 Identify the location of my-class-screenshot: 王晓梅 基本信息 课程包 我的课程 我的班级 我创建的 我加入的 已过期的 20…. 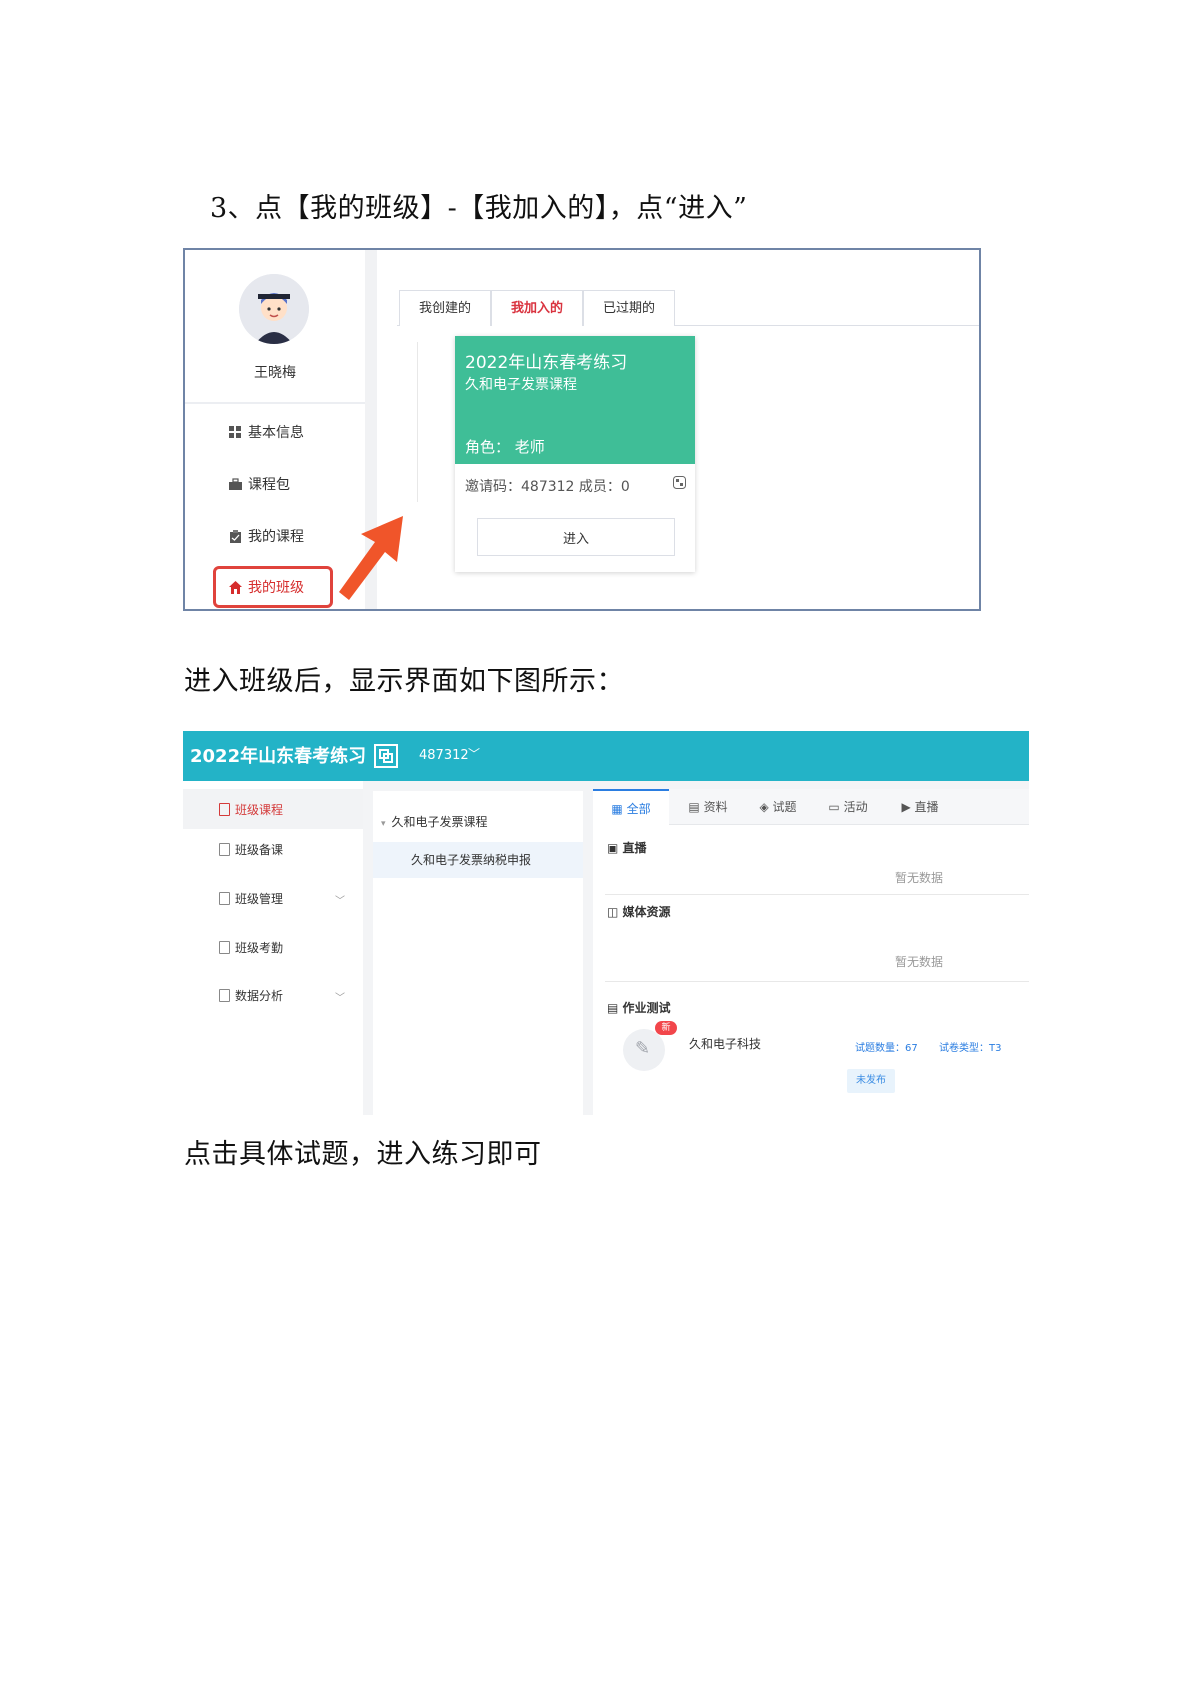
(582, 429).